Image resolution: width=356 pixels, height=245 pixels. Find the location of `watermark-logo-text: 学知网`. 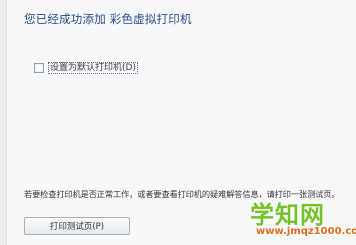

watermark-logo-text: 学知网 is located at coordinates (287, 215).